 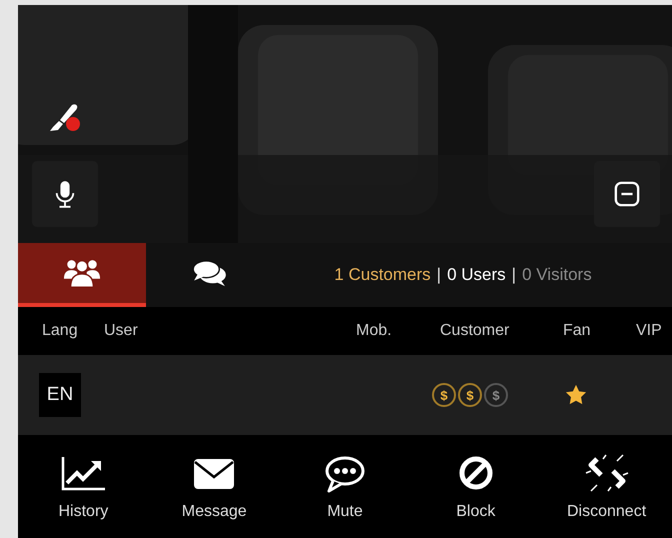 I want to click on column-header: Fan, so click(x=577, y=331).